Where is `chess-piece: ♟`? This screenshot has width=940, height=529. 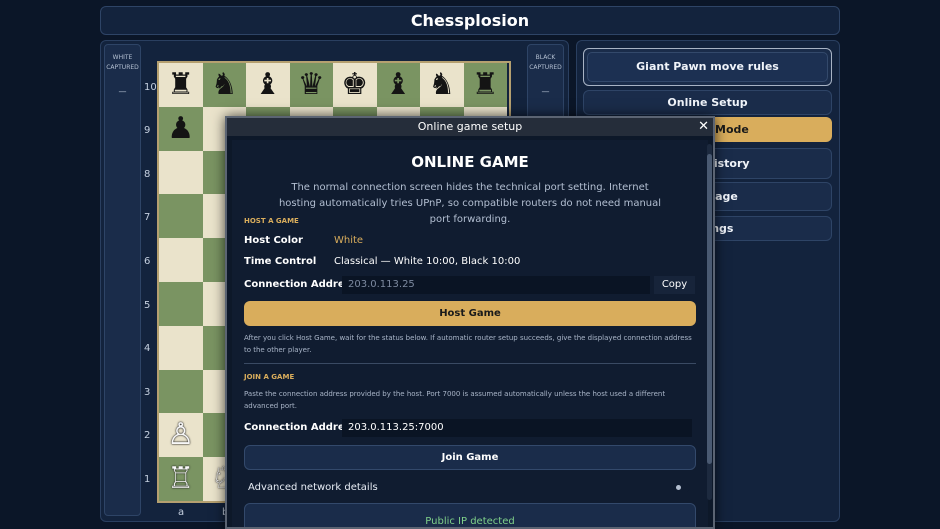
chess-piece: ♟ is located at coordinates (180, 128).